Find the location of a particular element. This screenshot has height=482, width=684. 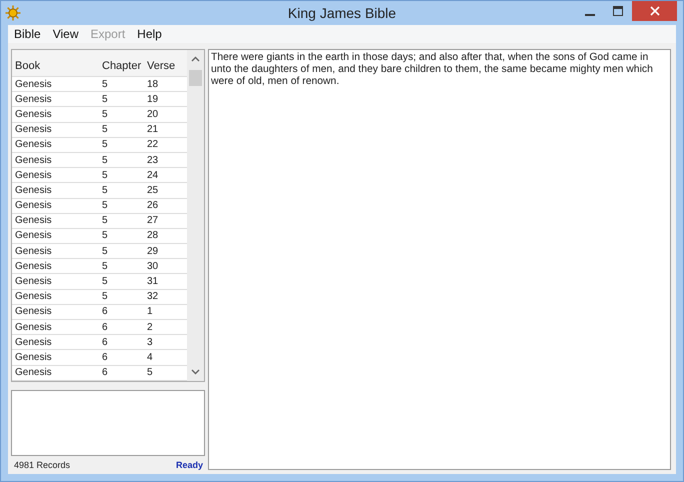

table-cell-text: 22 is located at coordinates (153, 144).